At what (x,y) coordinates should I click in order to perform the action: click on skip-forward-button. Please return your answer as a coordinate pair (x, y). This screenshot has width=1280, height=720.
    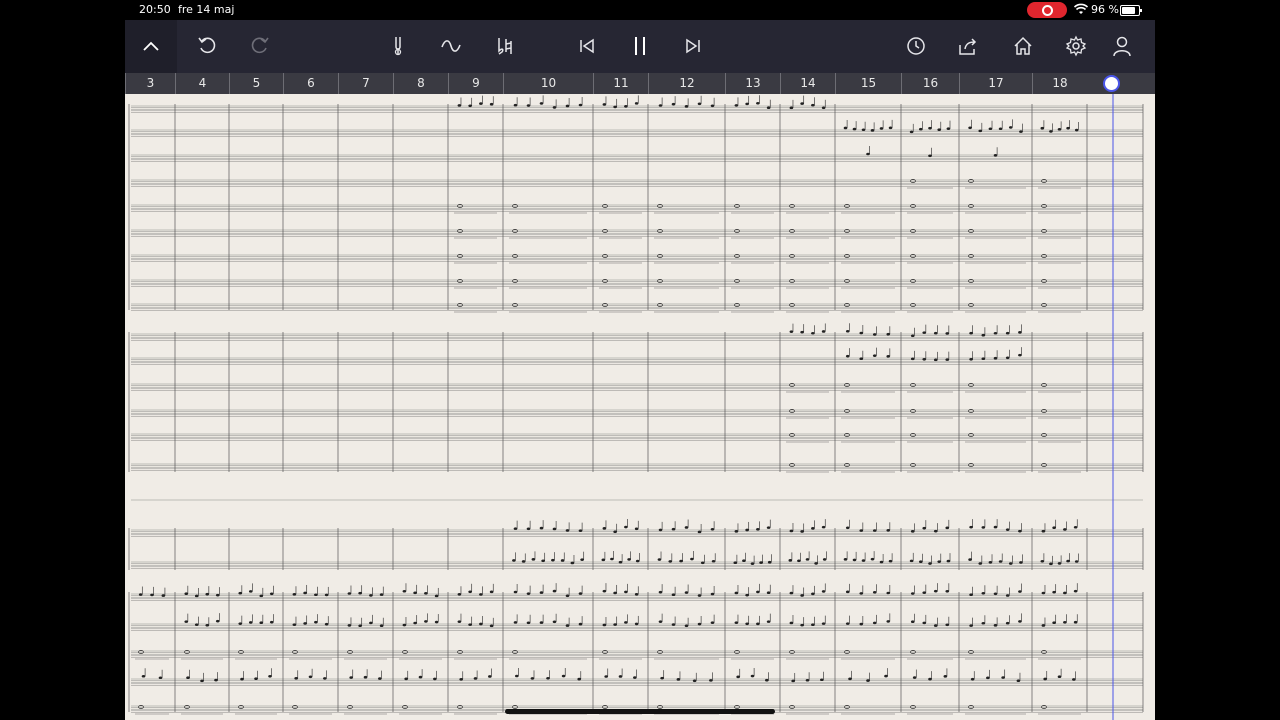
    Looking at the image, I should click on (693, 46).